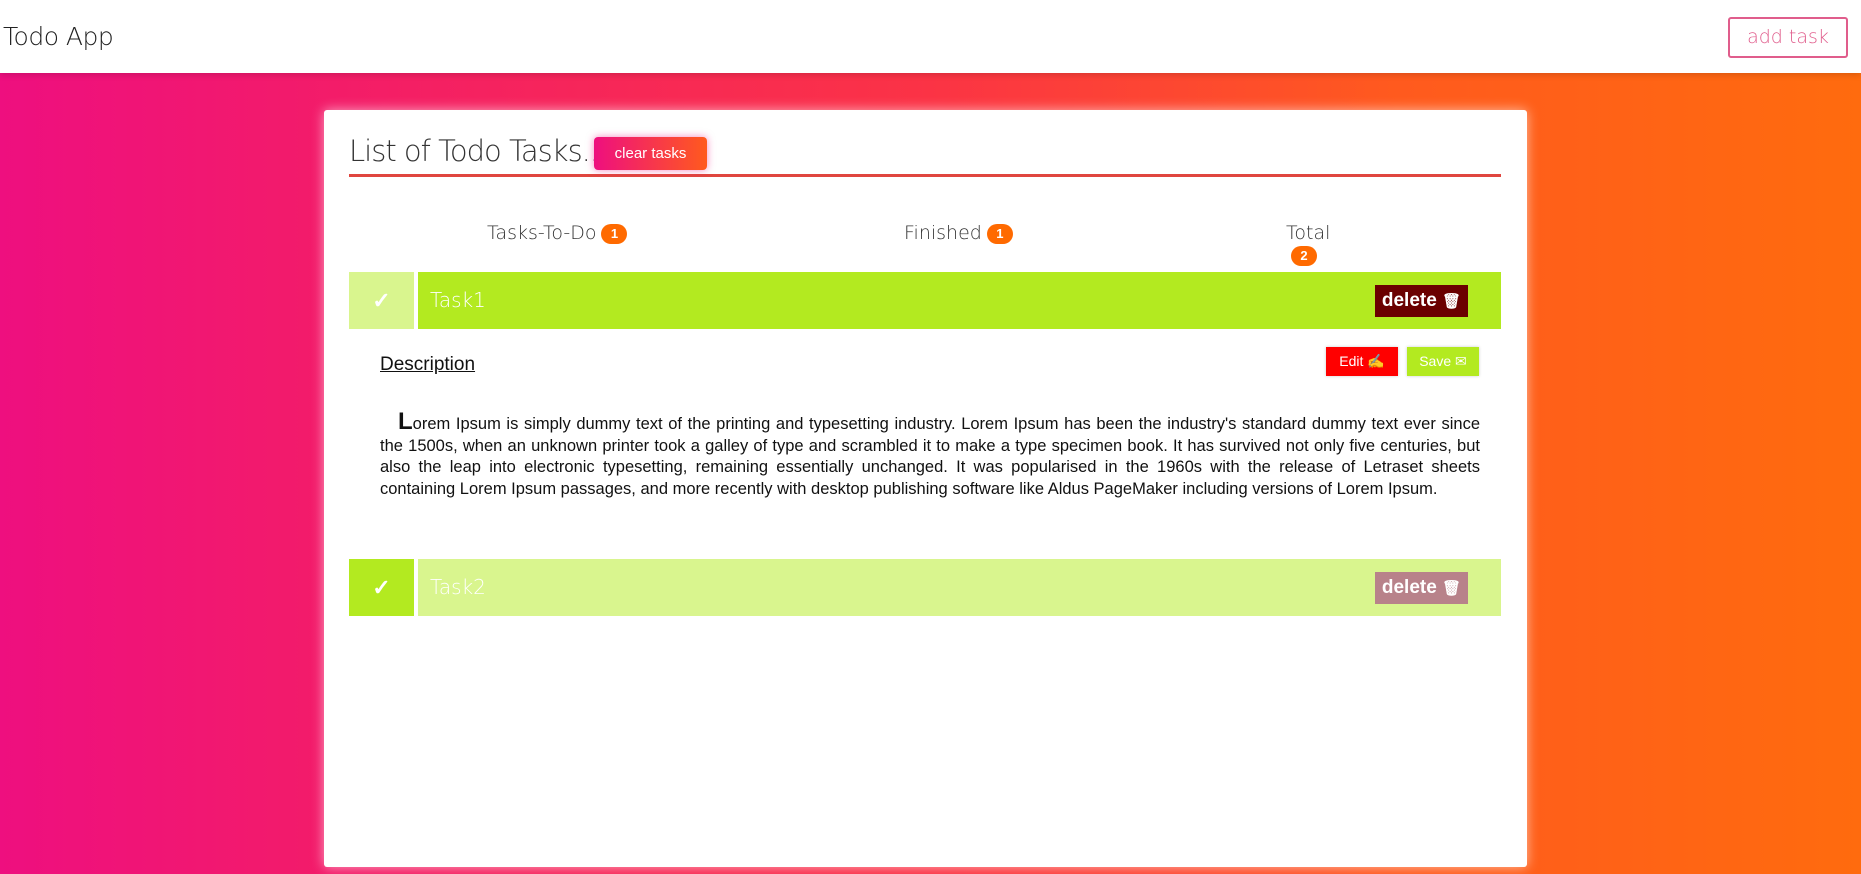 The width and height of the screenshot is (1861, 874). What do you see at coordinates (458, 587) in the screenshot?
I see `task-name: Task2` at bounding box center [458, 587].